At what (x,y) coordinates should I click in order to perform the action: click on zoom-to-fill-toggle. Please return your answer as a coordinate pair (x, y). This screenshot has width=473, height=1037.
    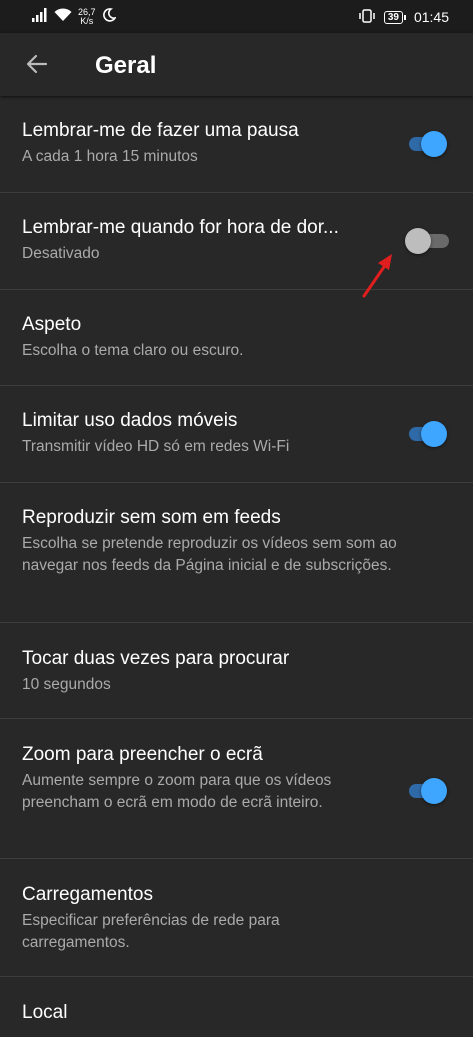
    Looking at the image, I should click on (426, 791).